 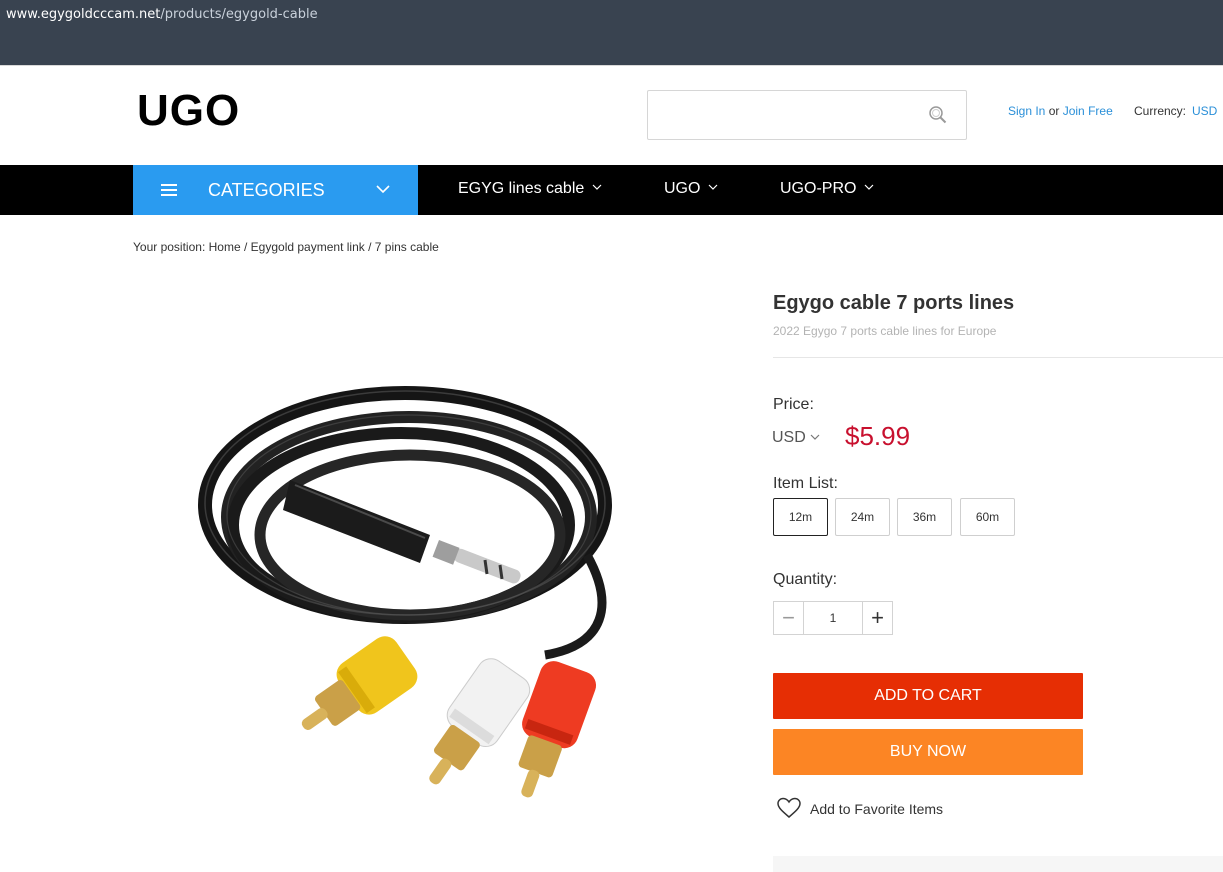 I want to click on breadcrumb-category: Egygold payment link, so click(x=308, y=247).